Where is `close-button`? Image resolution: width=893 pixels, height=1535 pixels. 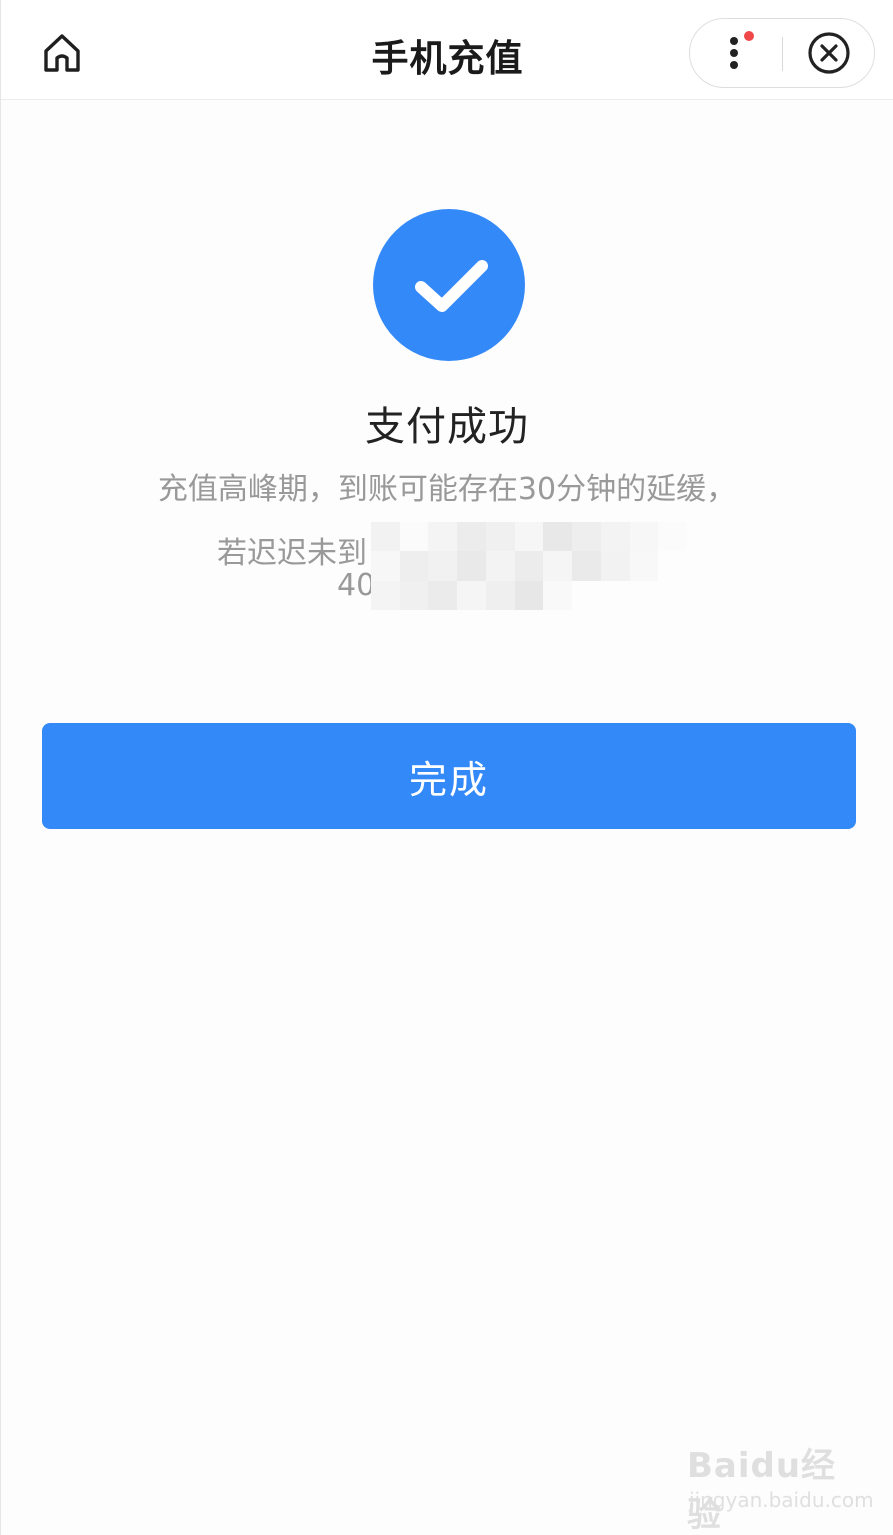
close-button is located at coordinates (829, 53).